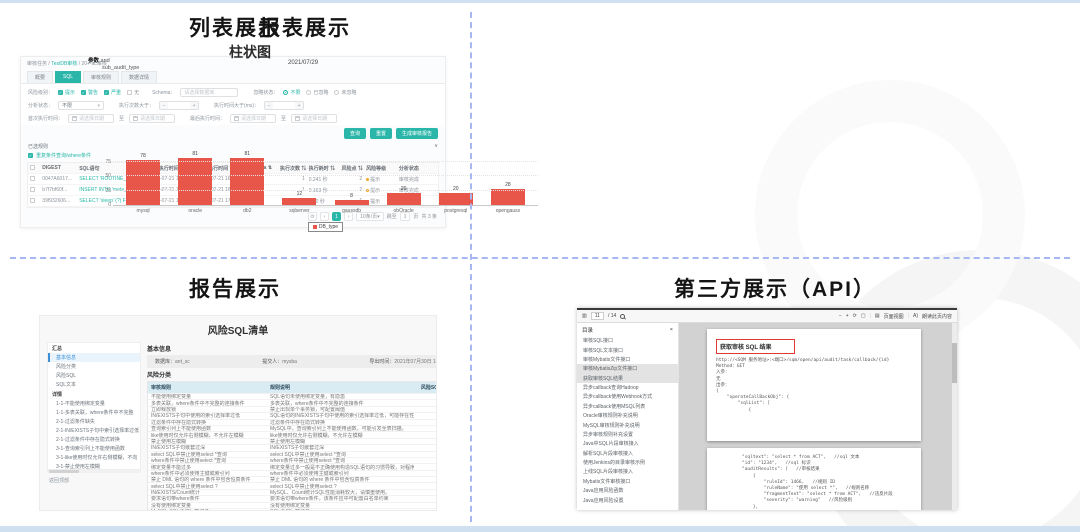 This screenshot has height=532, width=1080. What do you see at coordinates (321, 176) in the screenshot?
I see `gridline: 50` at bounding box center [321, 176].